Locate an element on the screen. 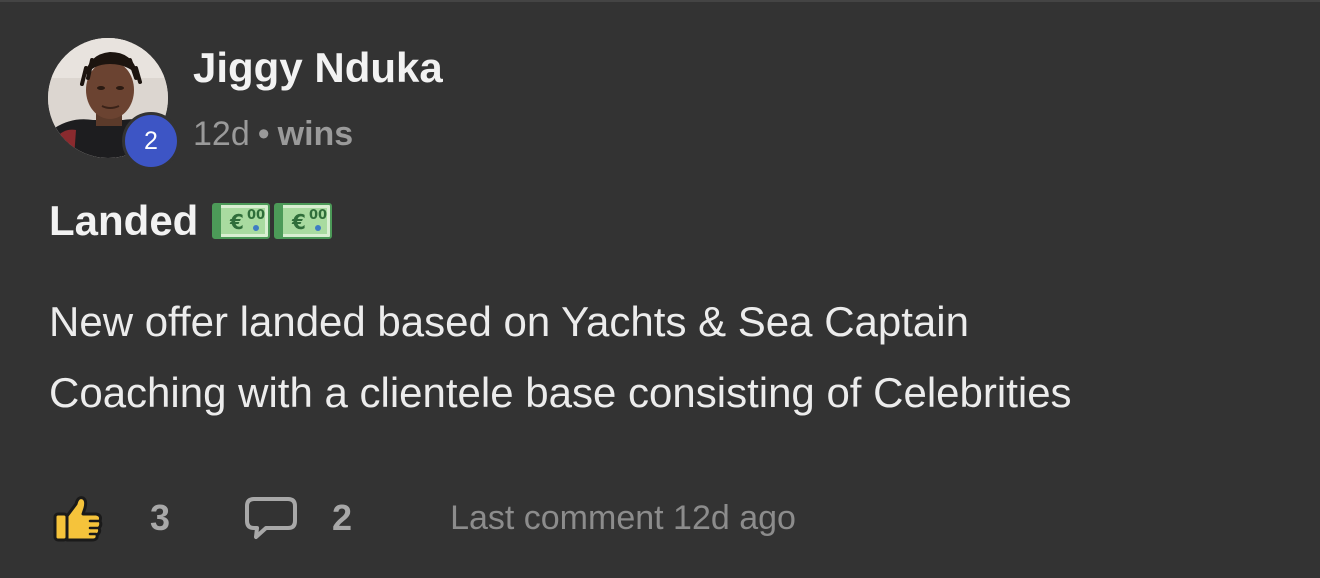  post-title-text: Landed is located at coordinates (124, 220).